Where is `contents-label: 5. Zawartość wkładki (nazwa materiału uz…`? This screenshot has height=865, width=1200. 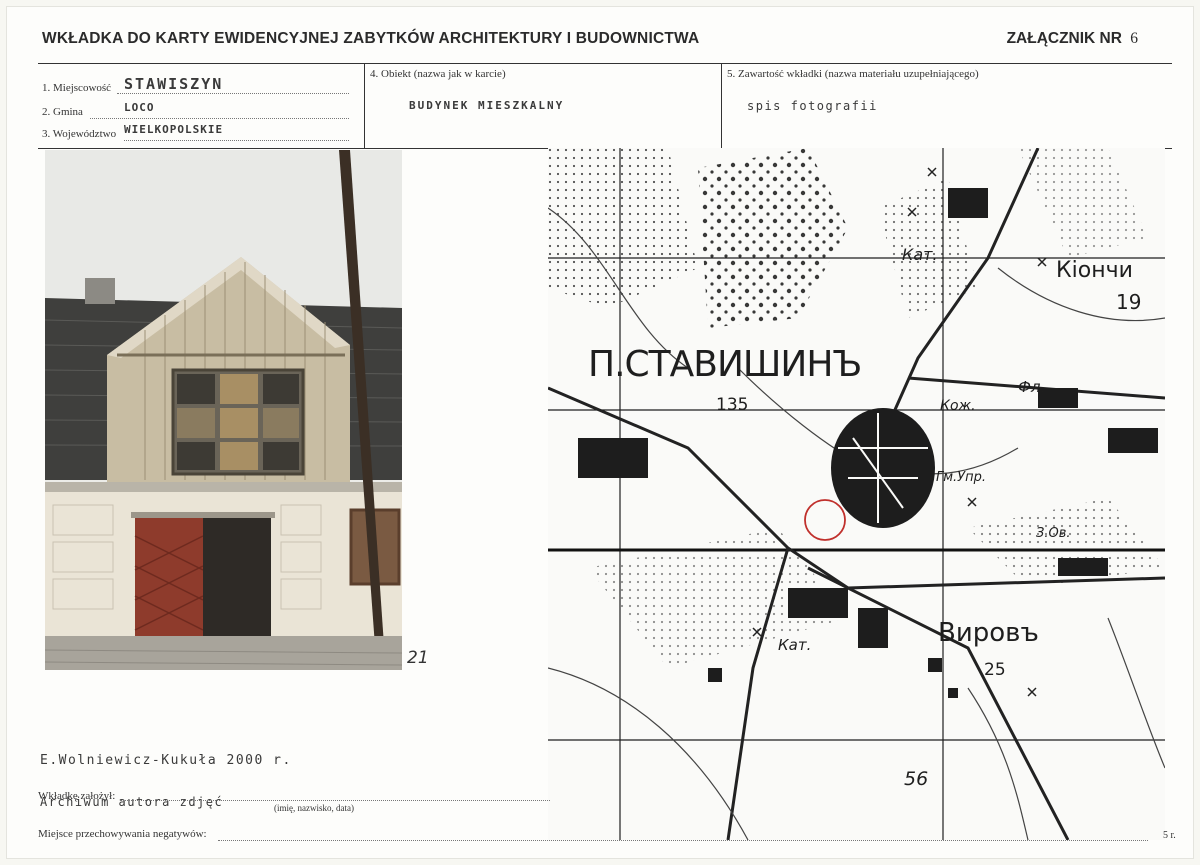
contents-label: 5. Zawartość wkładki (nazwa materiału uz… is located at coordinates (853, 74).